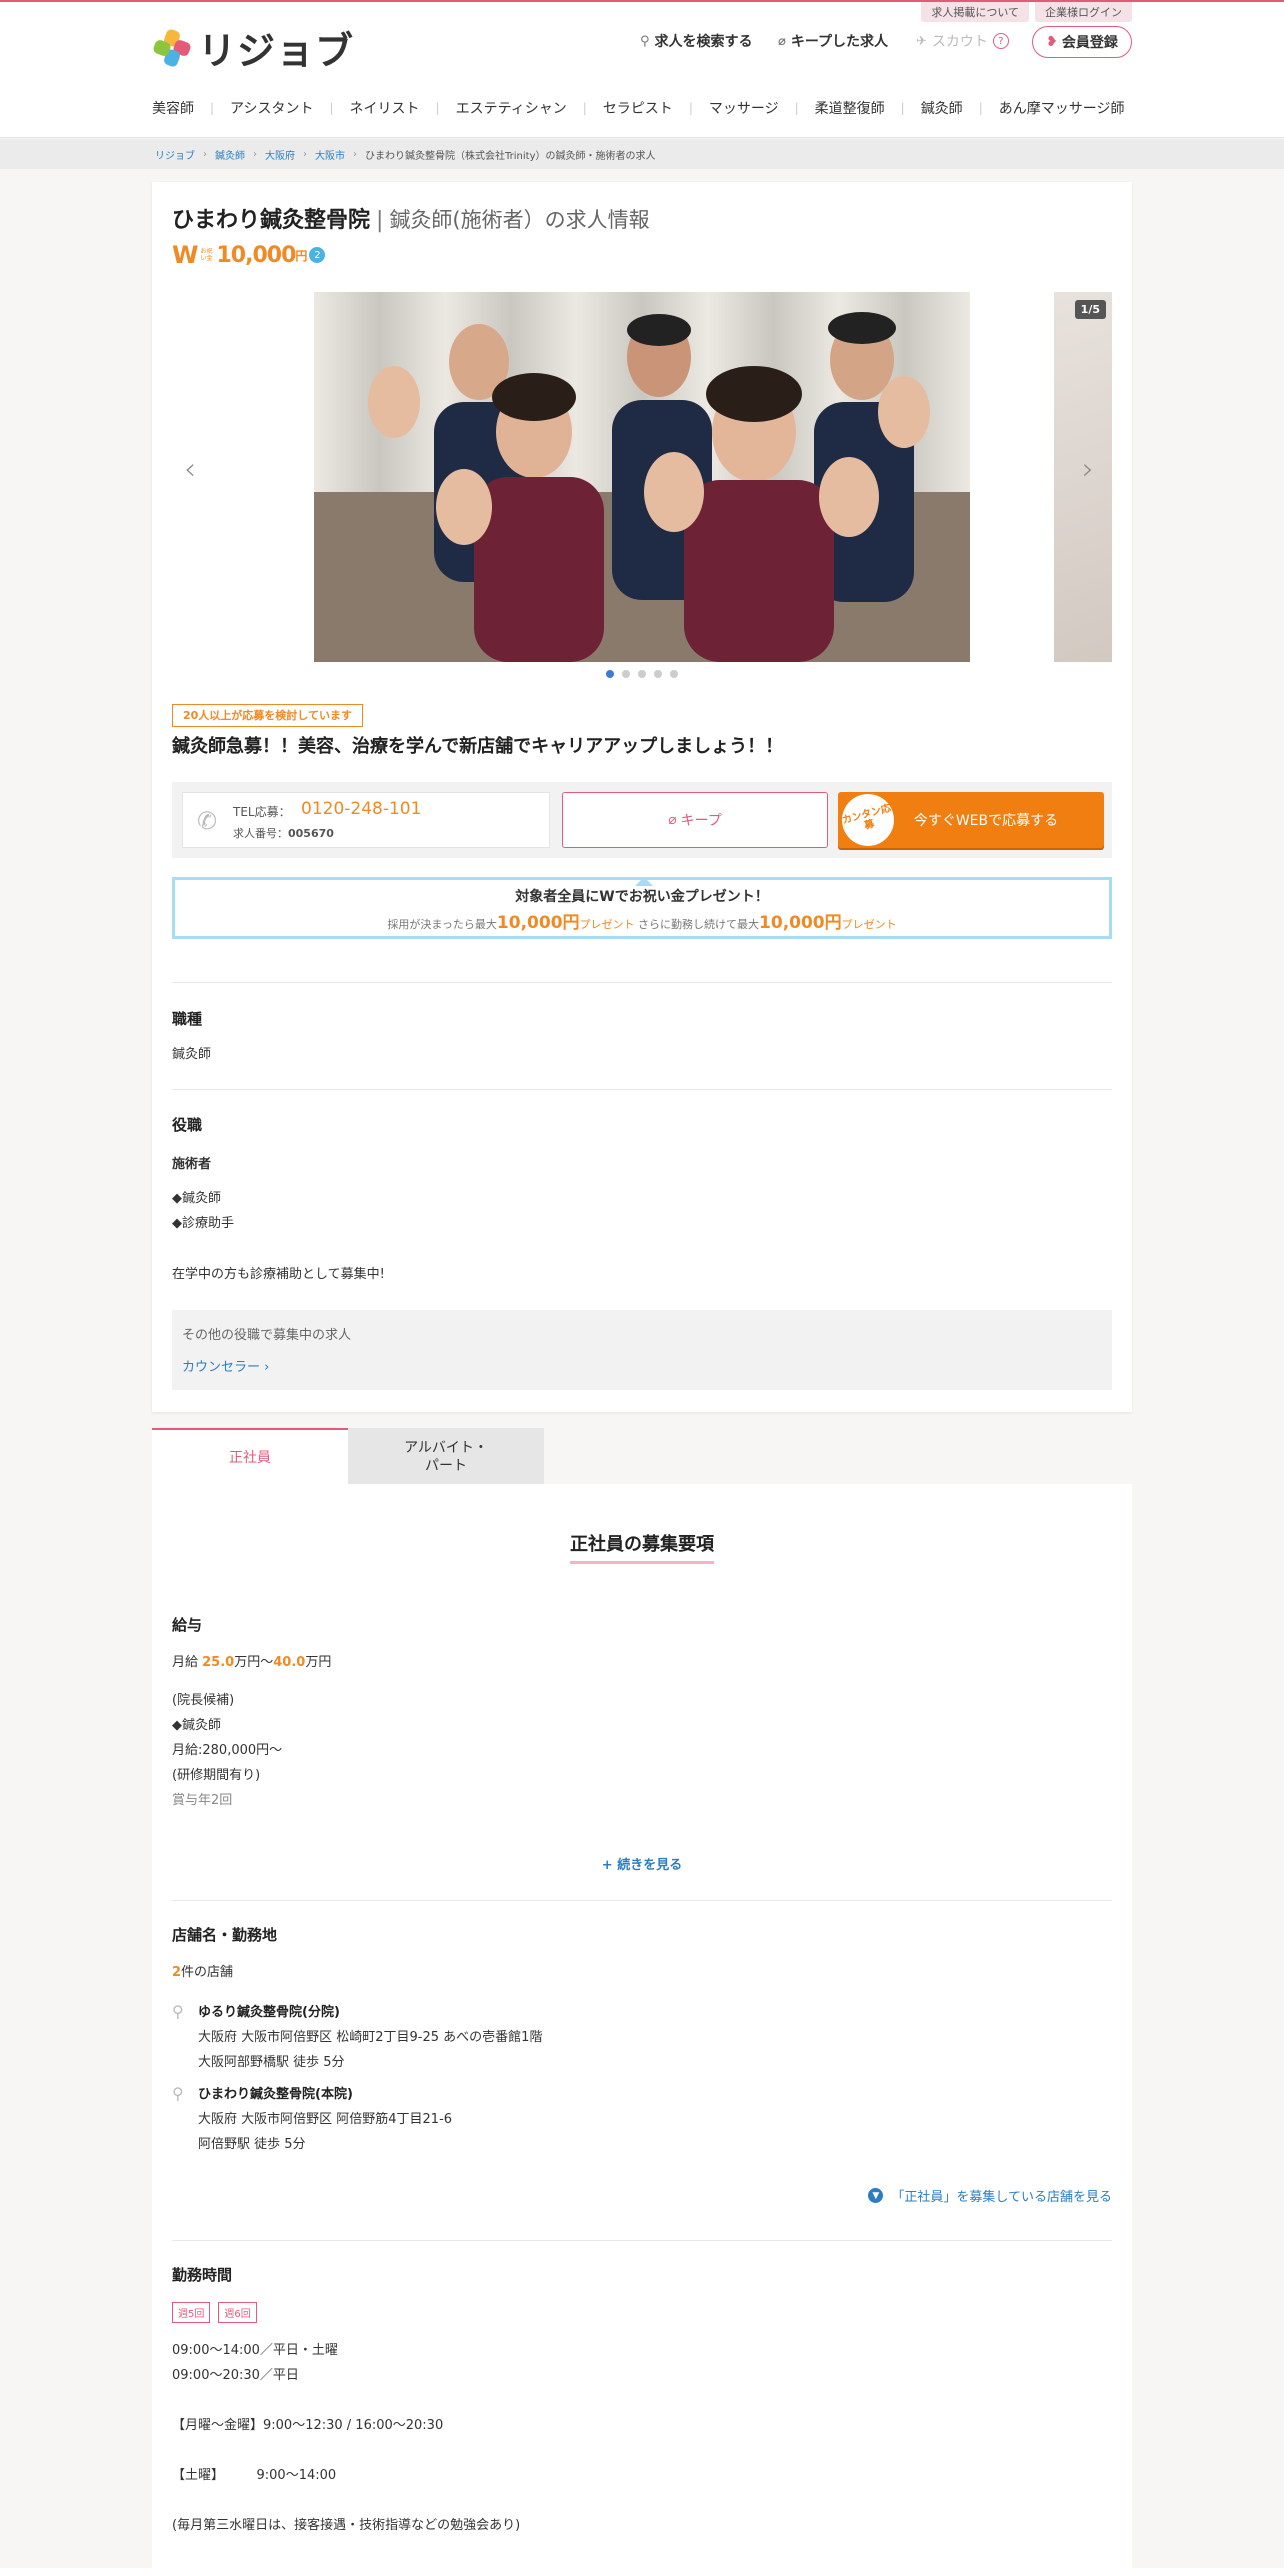 The height and width of the screenshot is (2568, 1284). What do you see at coordinates (800, 923) in the screenshot?
I see `gift-amount2: 10,000円` at bounding box center [800, 923].